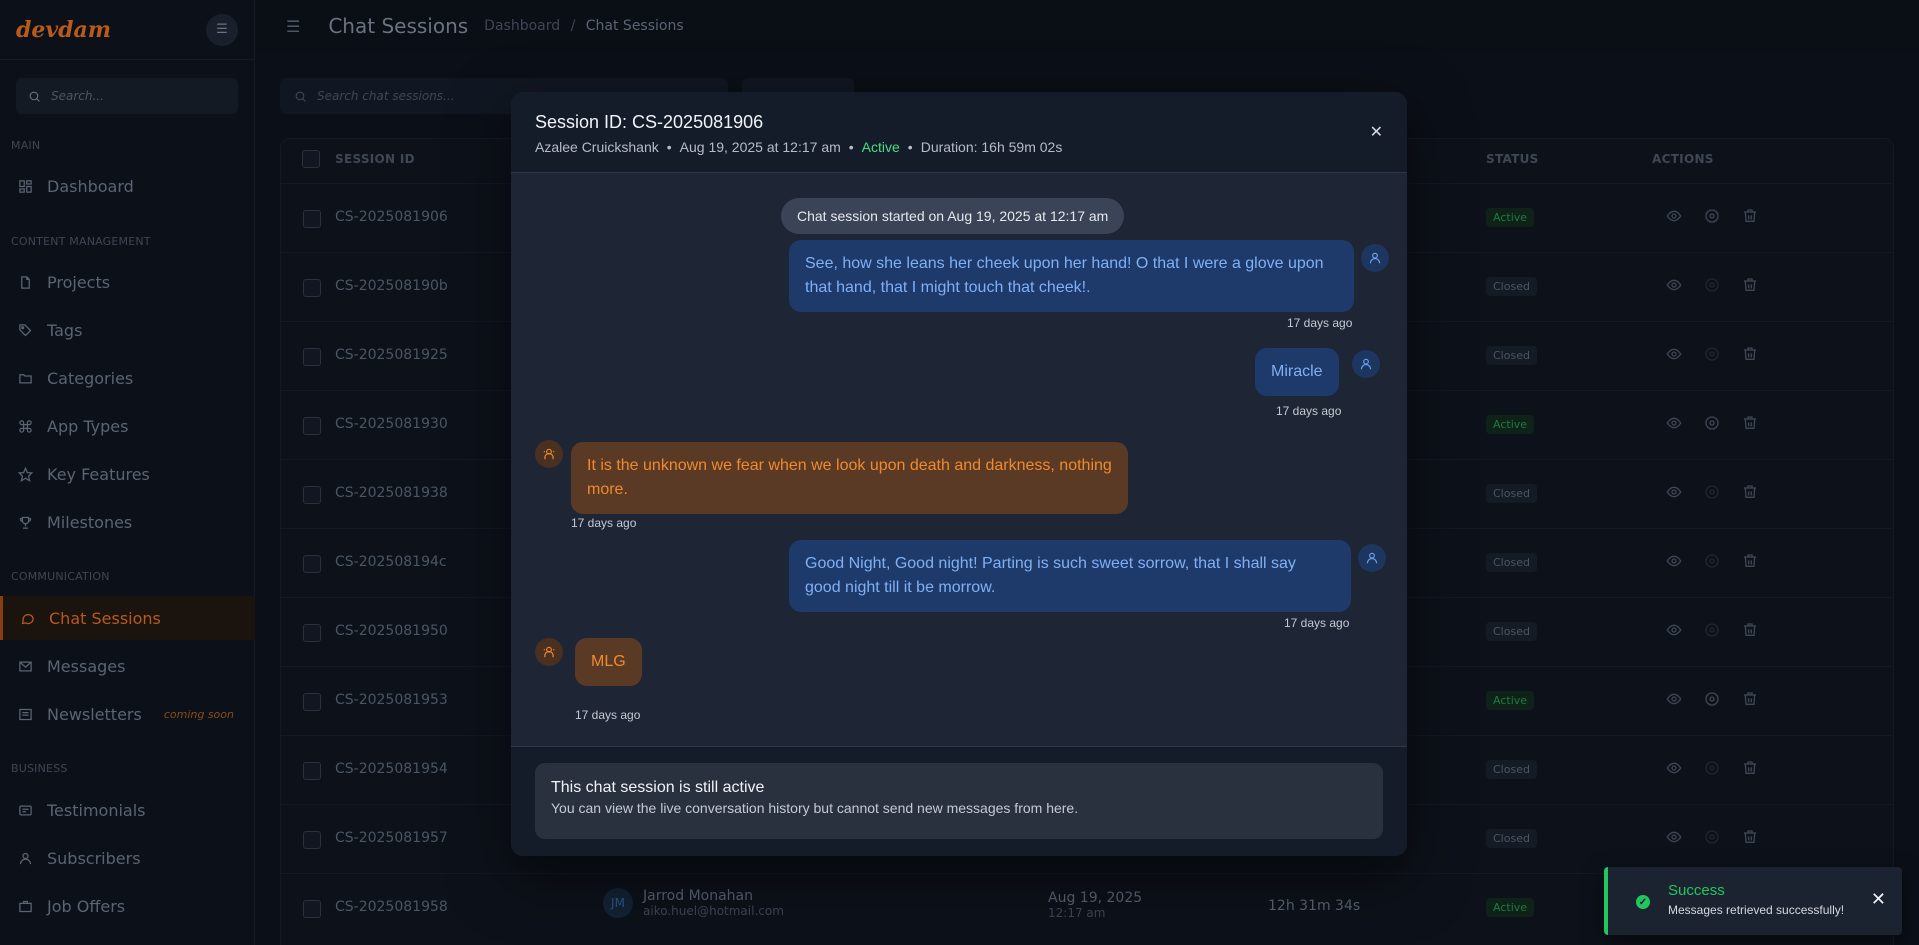 Image resolution: width=1919 pixels, height=945 pixels. I want to click on column-header-session-id: SESSION ID, so click(375, 159).